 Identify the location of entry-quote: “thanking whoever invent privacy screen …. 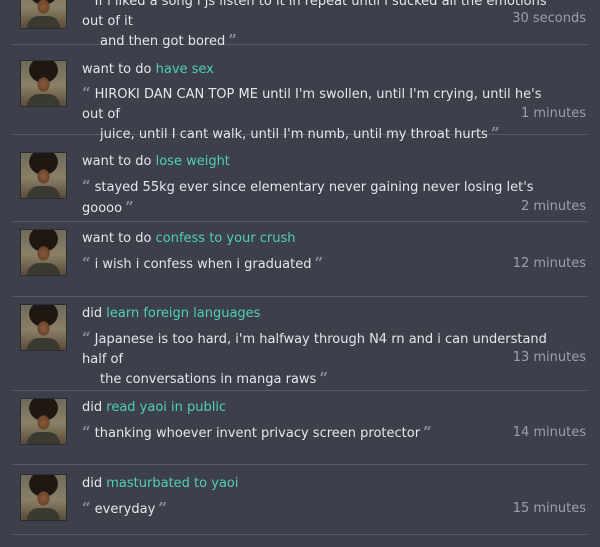
(319, 433).